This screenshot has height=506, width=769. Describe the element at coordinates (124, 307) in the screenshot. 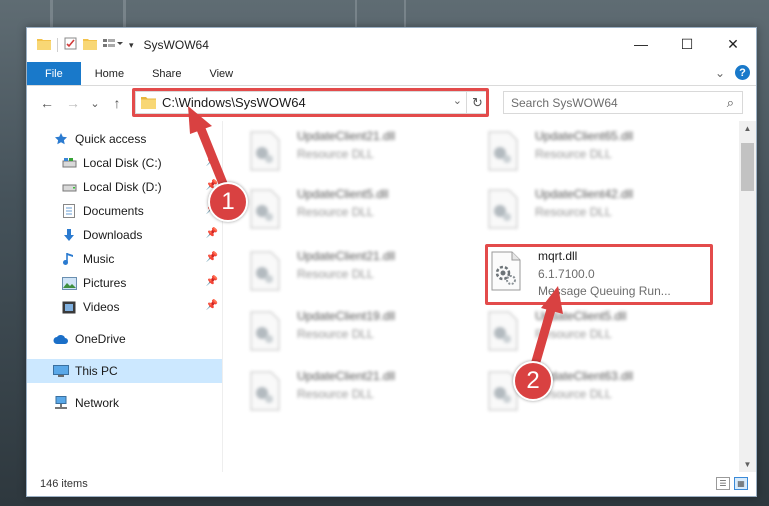

I see `sidebar-item-videos: Videos 📌` at that location.